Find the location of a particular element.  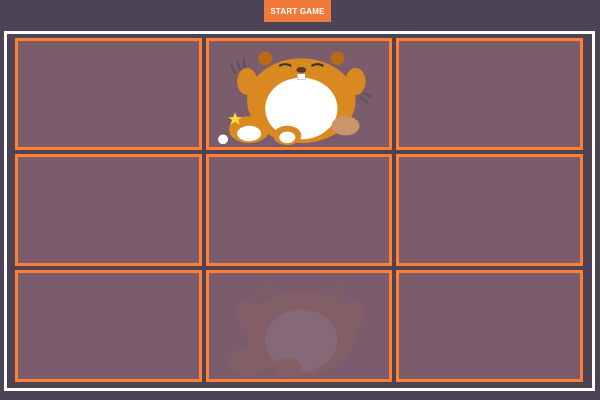

mole-character is located at coordinates (299, 94).